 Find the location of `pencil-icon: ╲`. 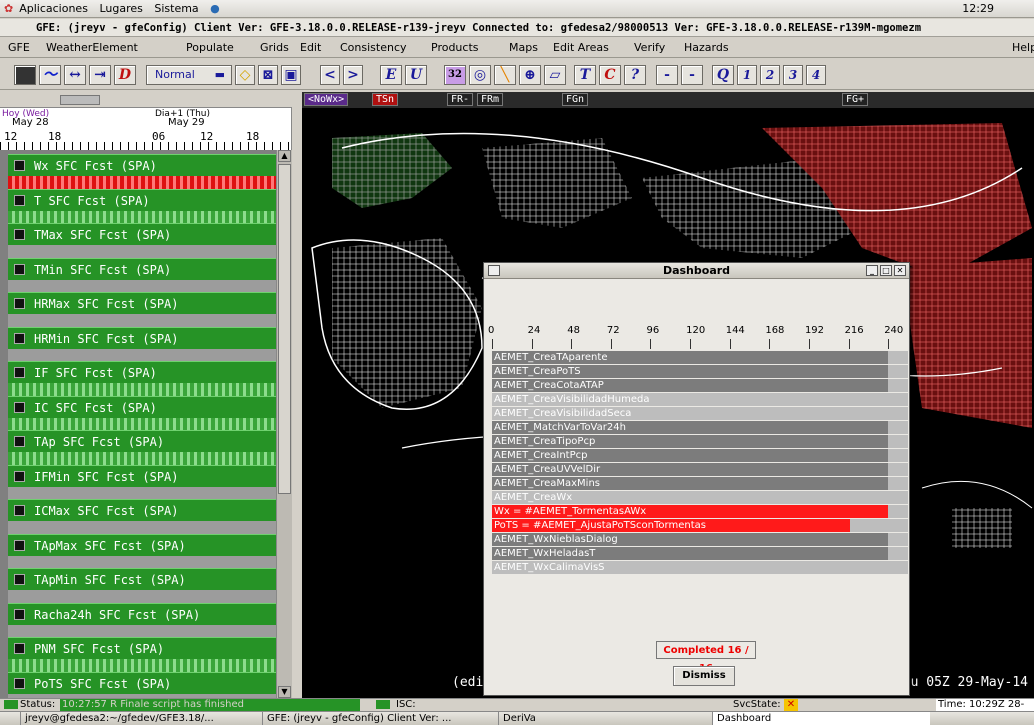

pencil-icon: ╲ is located at coordinates (505, 75).